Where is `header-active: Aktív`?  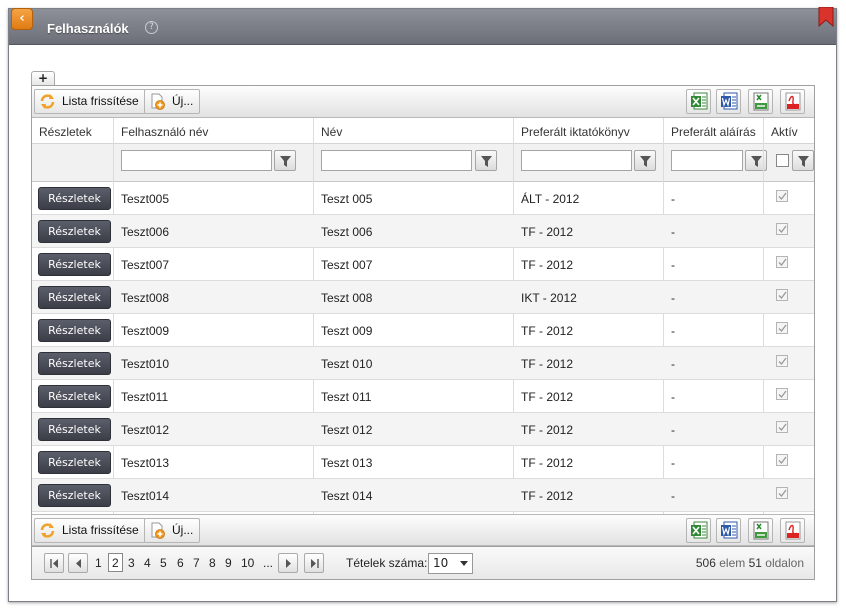
header-active: Aktív is located at coordinates (784, 132).